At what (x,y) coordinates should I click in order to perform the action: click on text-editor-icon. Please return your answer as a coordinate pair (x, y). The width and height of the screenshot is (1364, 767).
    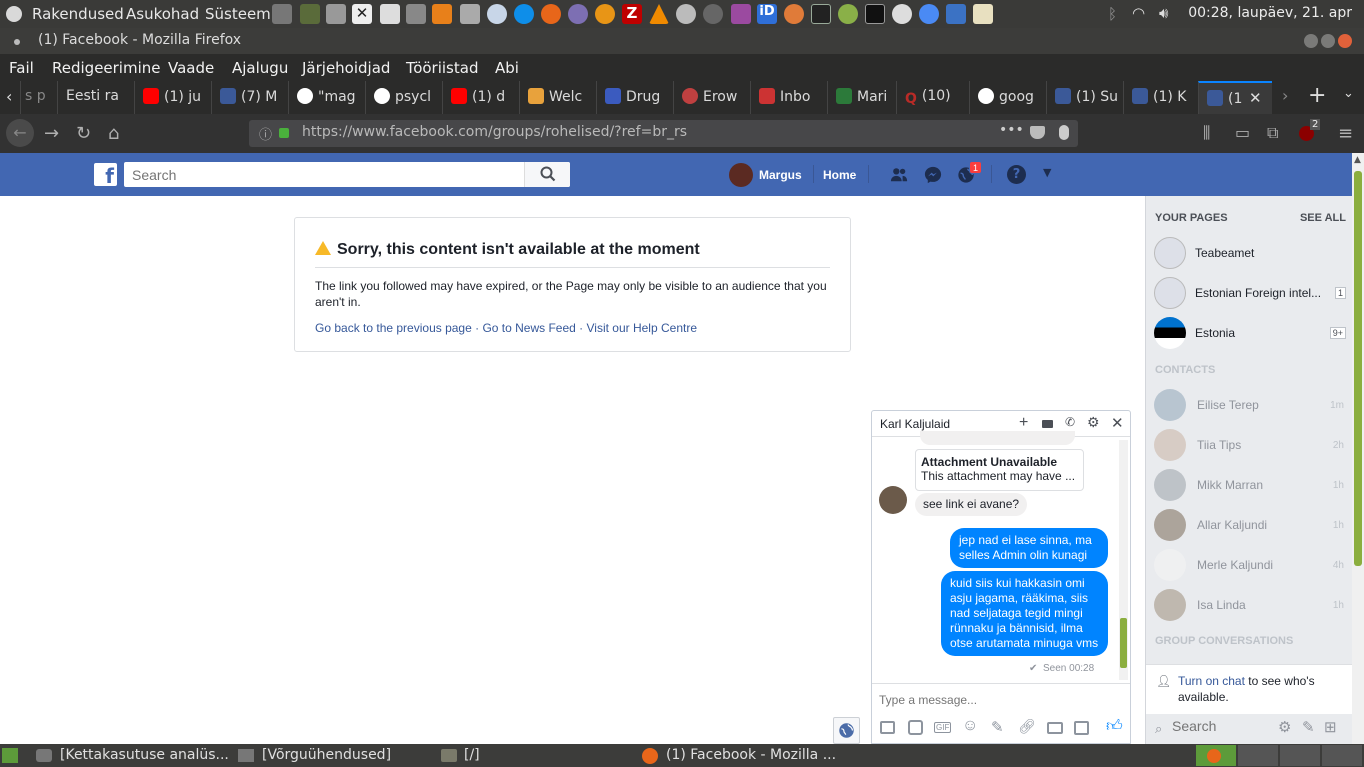
    Looking at the image, I should click on (390, 14).